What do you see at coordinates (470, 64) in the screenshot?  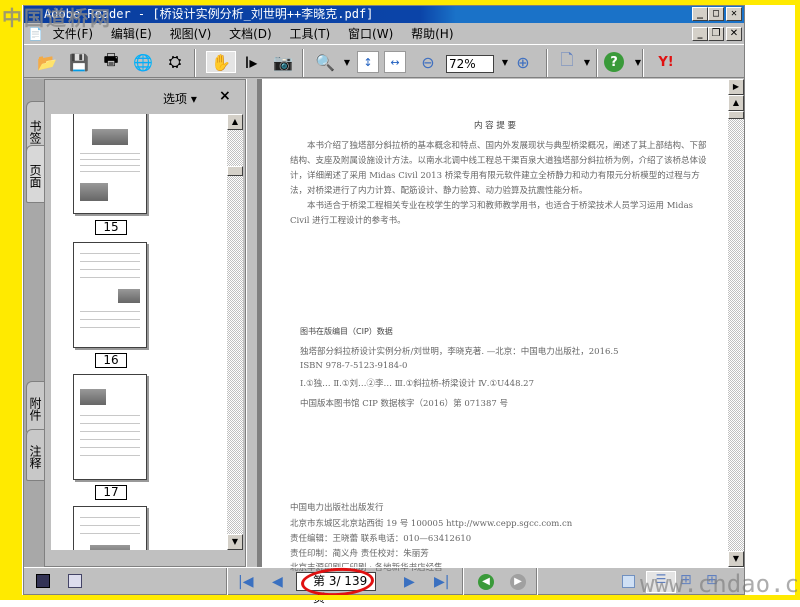 I see `zoom-level-input: 72%` at bounding box center [470, 64].